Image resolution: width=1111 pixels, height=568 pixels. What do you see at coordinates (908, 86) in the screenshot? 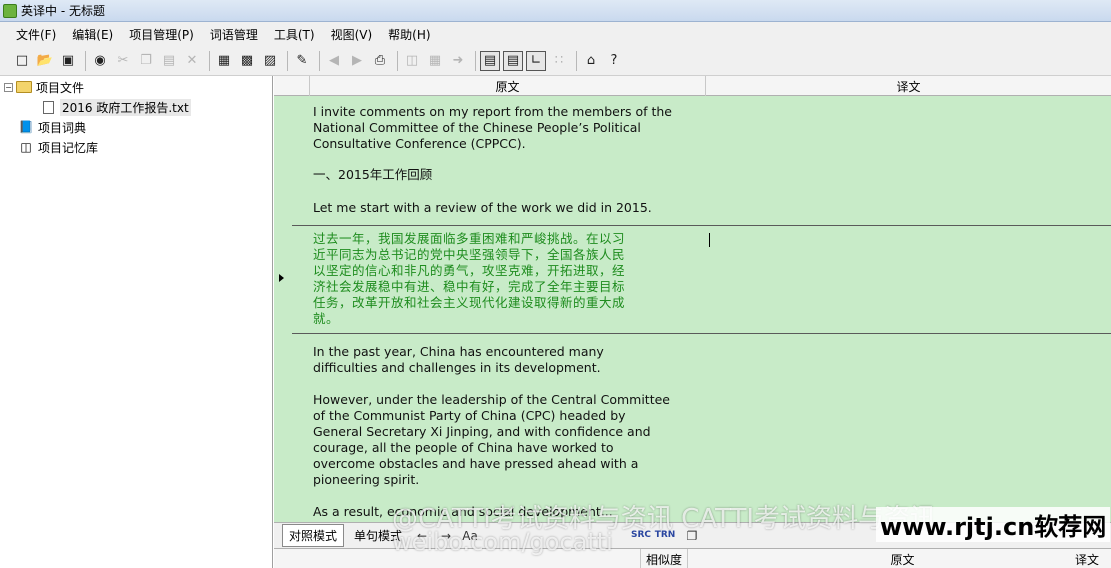
I see `target-column-header: 译文` at bounding box center [908, 86].